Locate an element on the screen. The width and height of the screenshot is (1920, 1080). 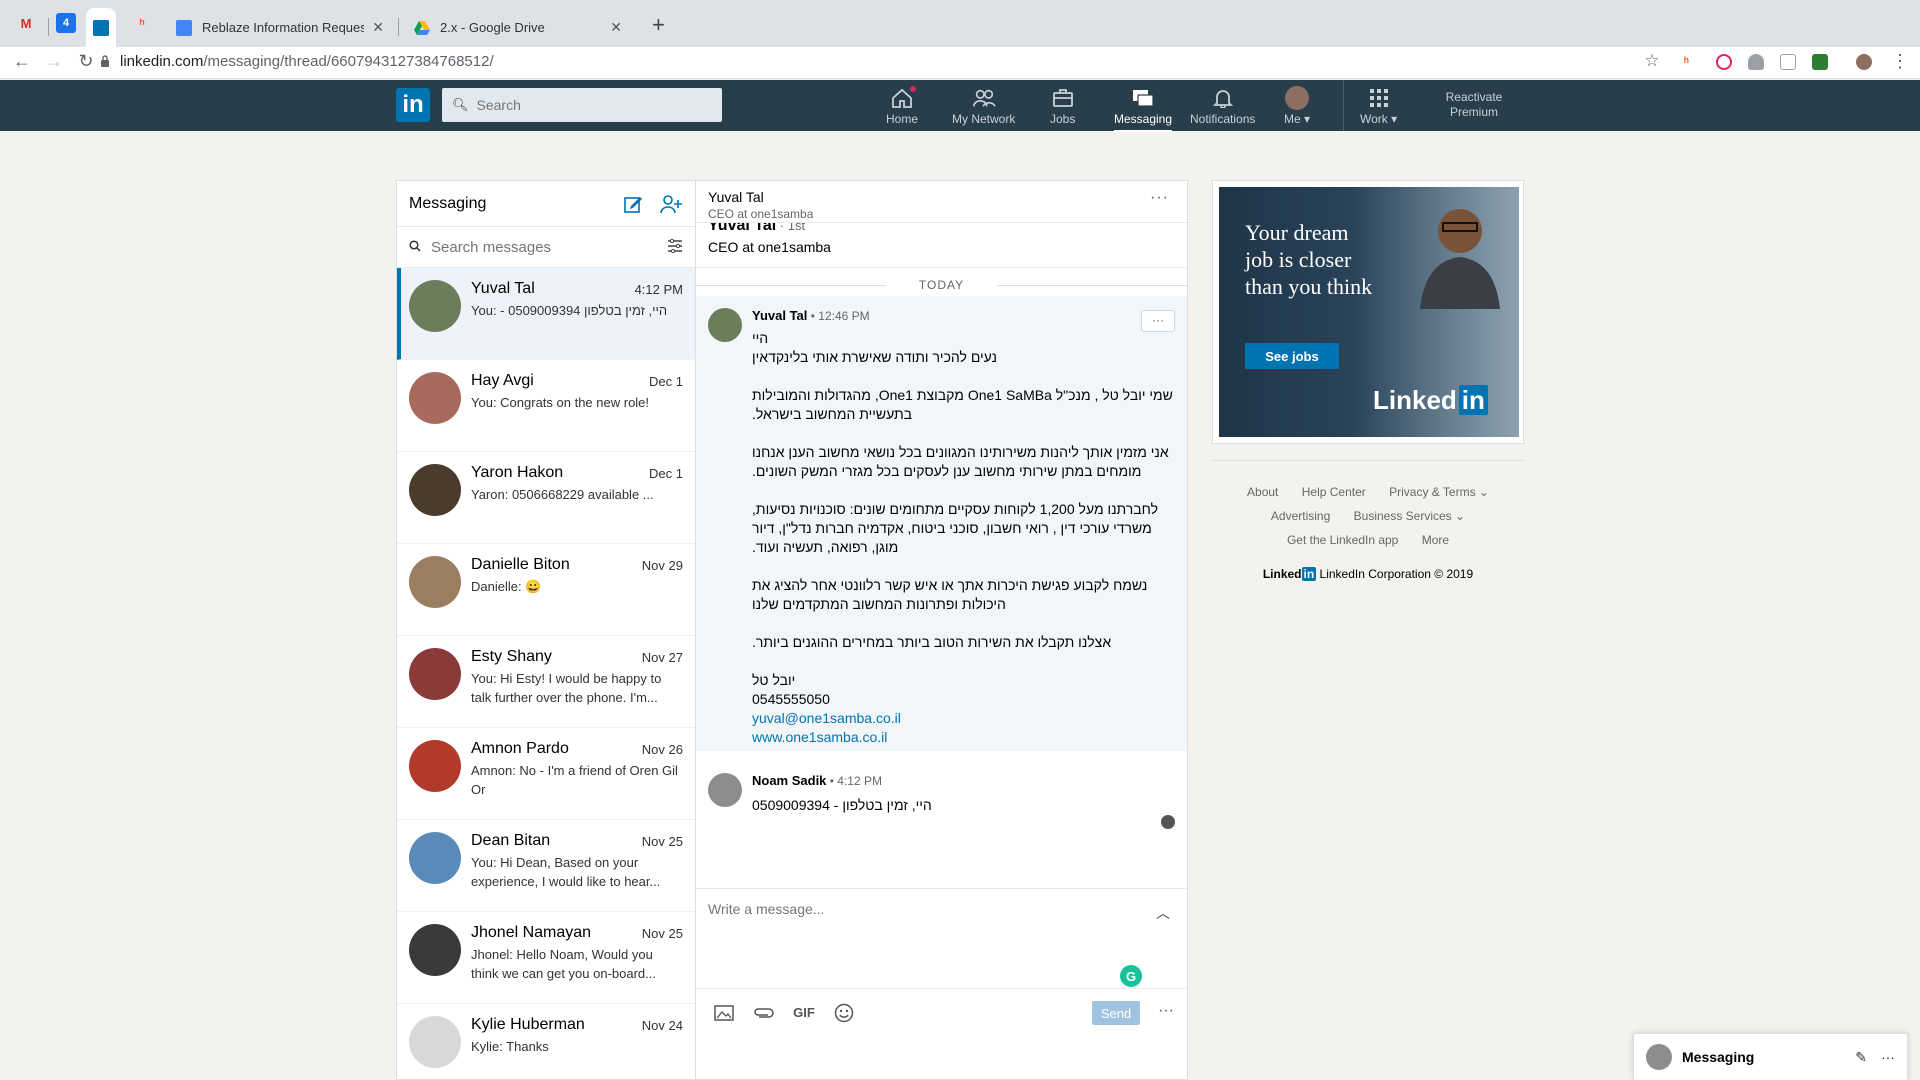
hubspot-icon: ʰ is located at coordinates (142, 23).